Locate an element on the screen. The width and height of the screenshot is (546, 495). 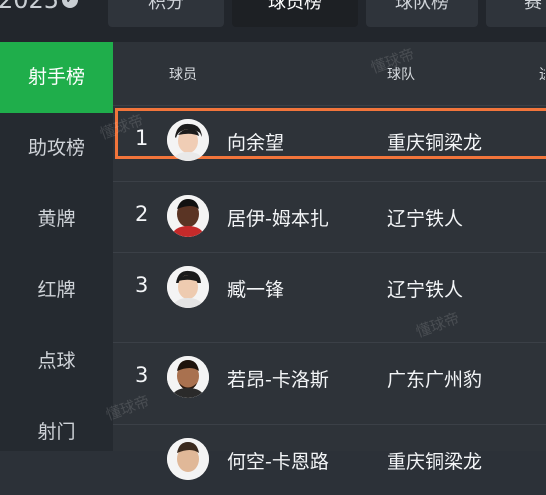
tab-team-rankings: 球队榜 is located at coordinates (422, 13).